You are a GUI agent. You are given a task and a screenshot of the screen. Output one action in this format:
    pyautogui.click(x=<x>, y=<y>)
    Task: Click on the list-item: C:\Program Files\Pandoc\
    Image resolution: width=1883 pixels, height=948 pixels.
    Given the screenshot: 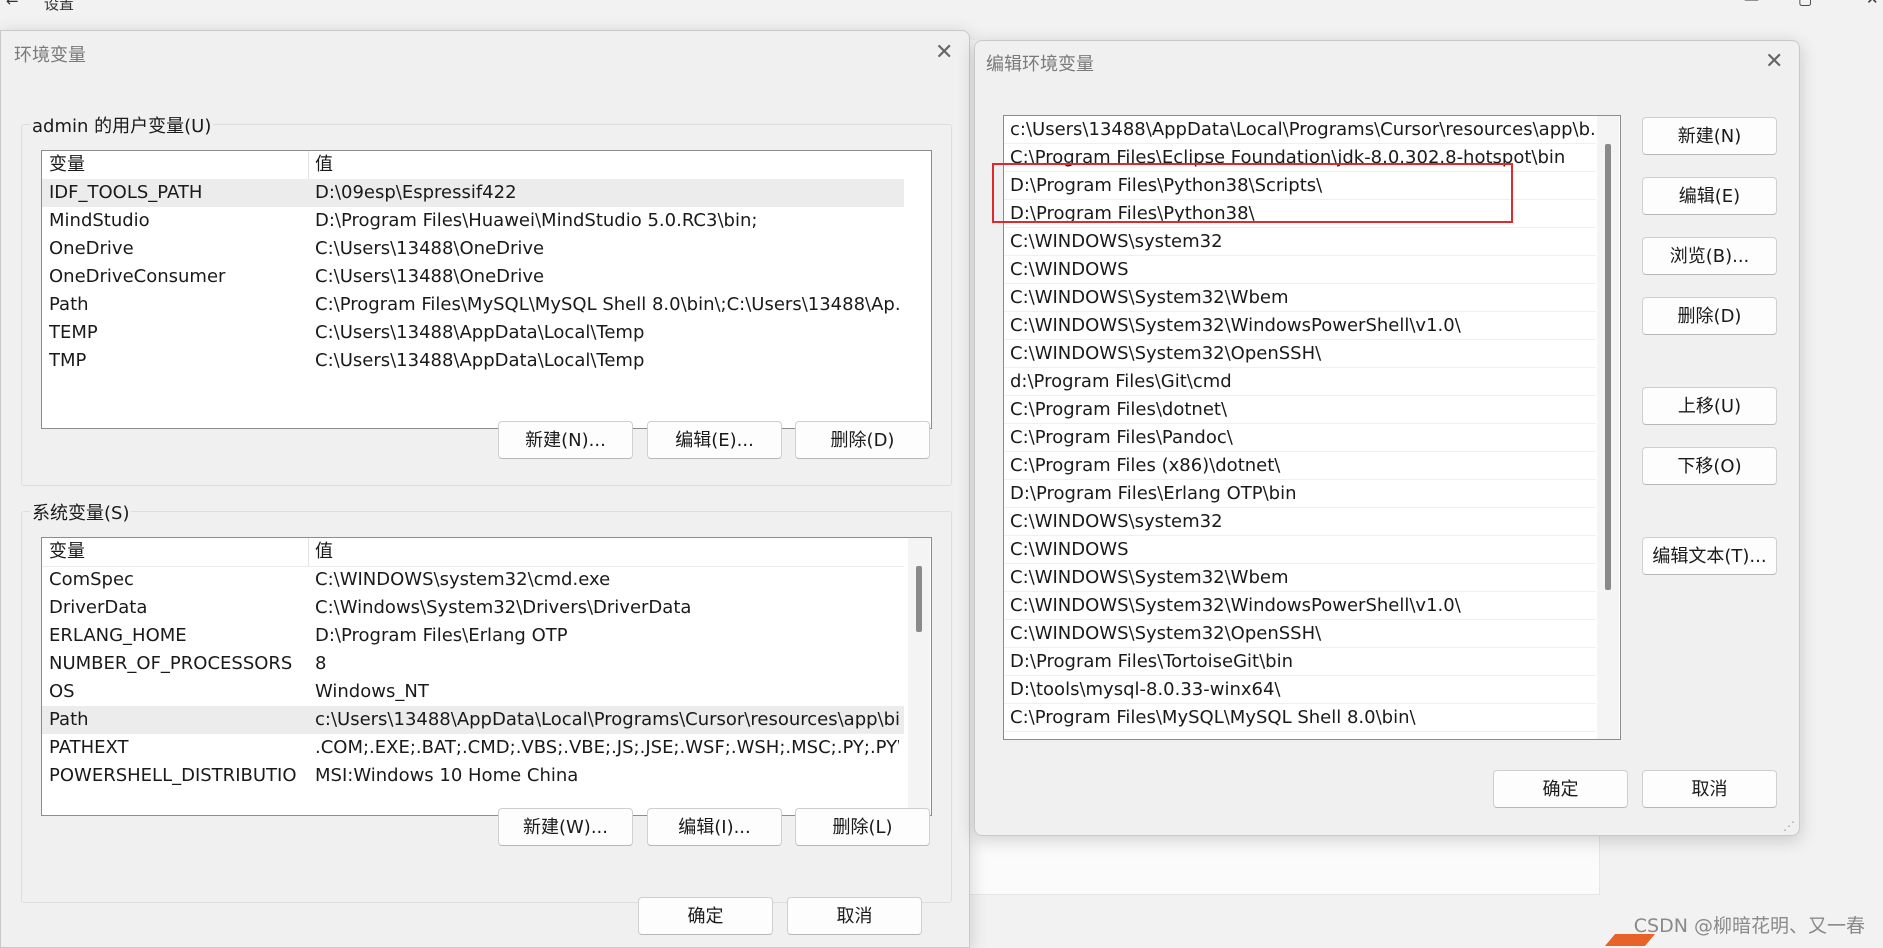 What is the action you would take?
    pyautogui.click(x=1300, y=438)
    